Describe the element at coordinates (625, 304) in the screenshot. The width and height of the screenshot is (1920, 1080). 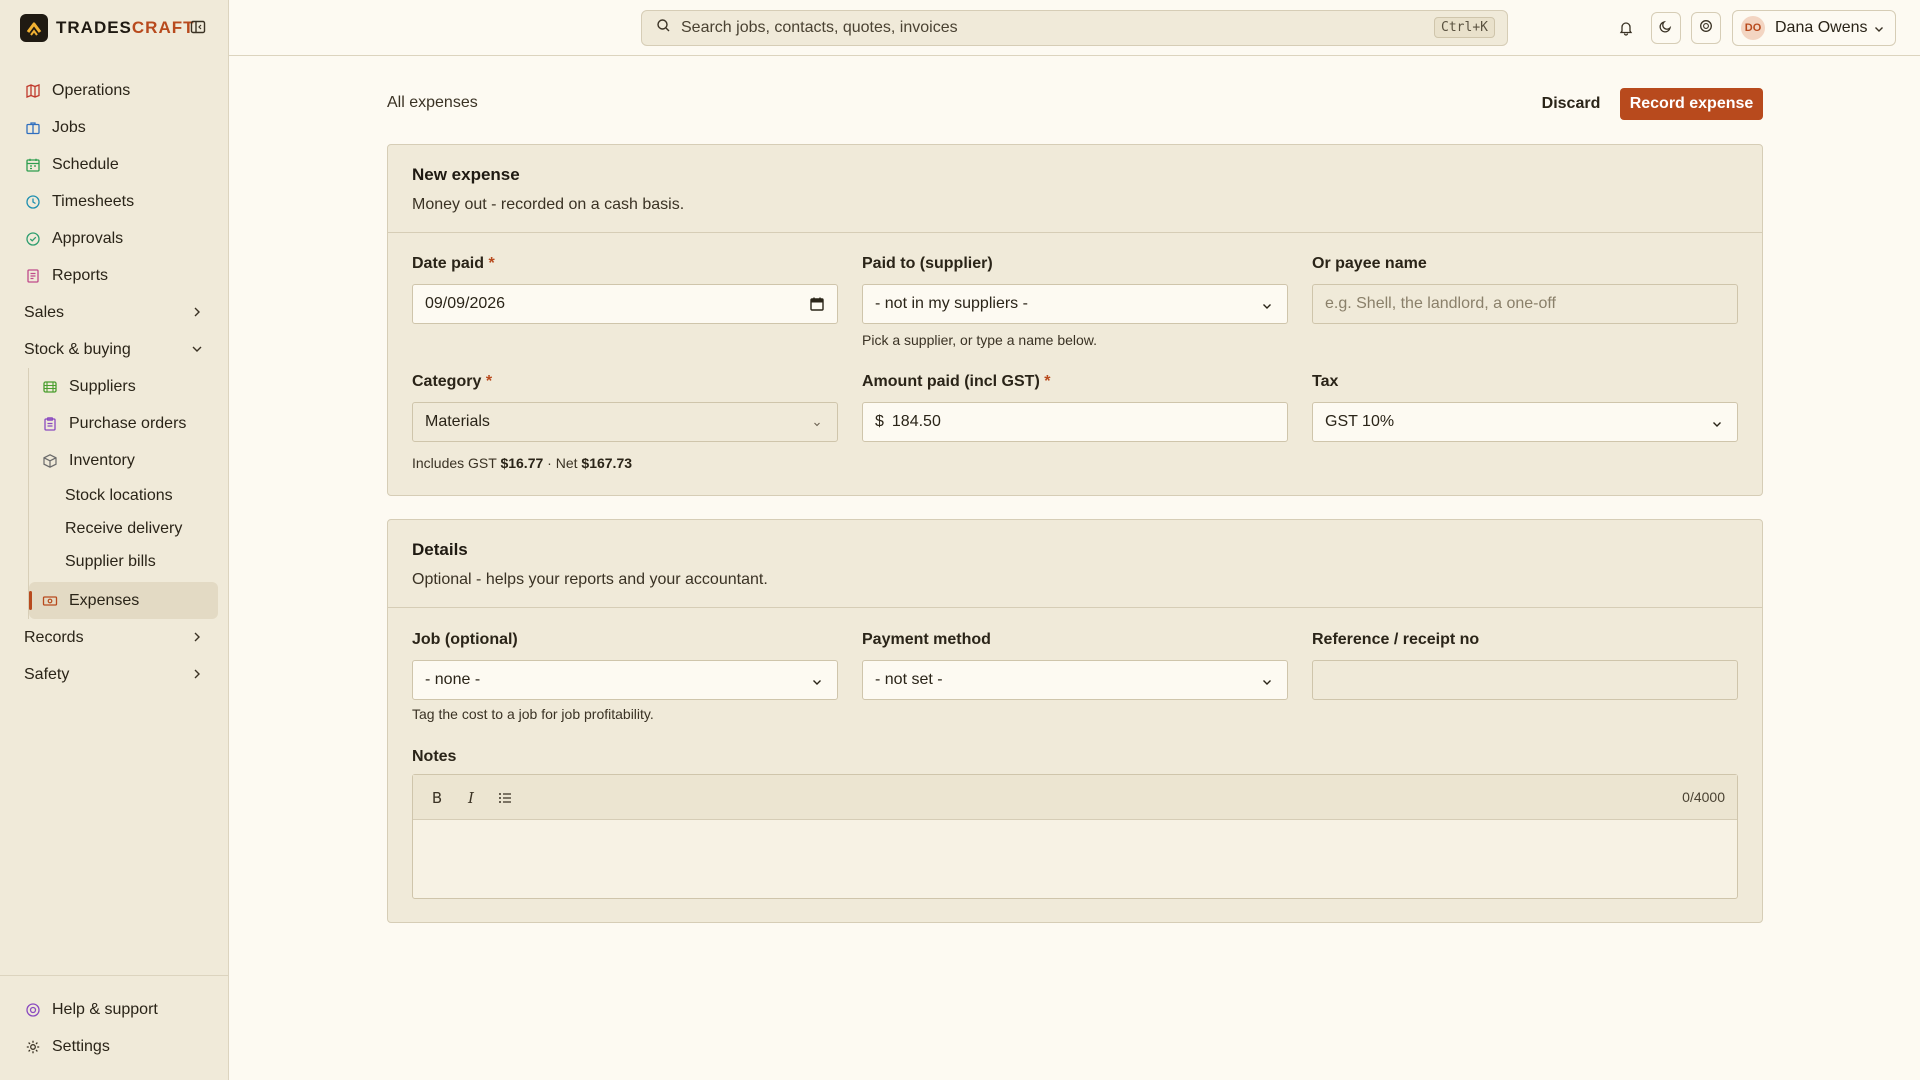
I see `date-paid-field: 09/09/2026` at that location.